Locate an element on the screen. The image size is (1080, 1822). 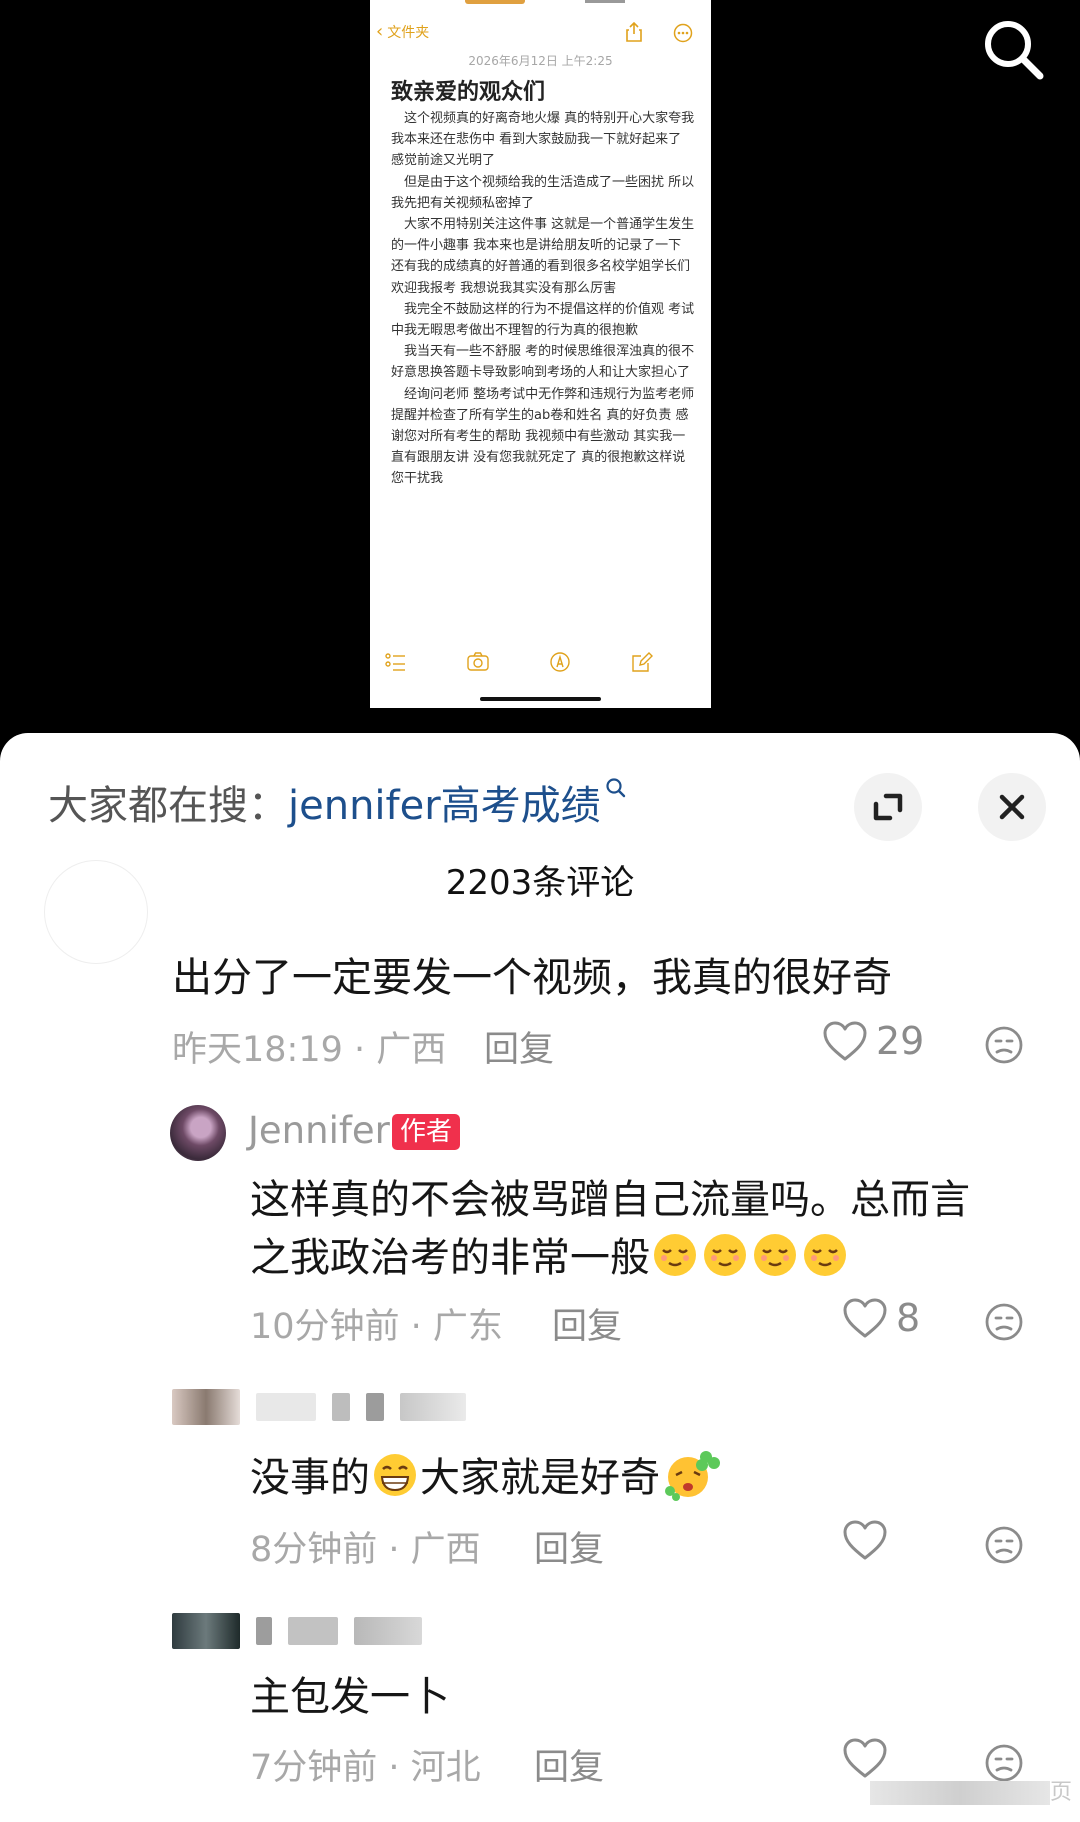
like-button: 29 is located at coordinates (873, 1041).